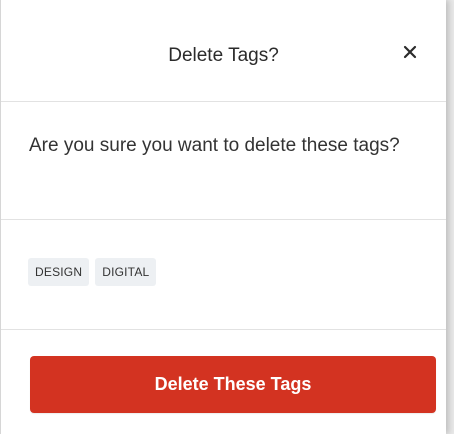 The width and height of the screenshot is (454, 434). Describe the element at coordinates (59, 272) in the screenshot. I see `tag-chip: DESIGN` at that location.